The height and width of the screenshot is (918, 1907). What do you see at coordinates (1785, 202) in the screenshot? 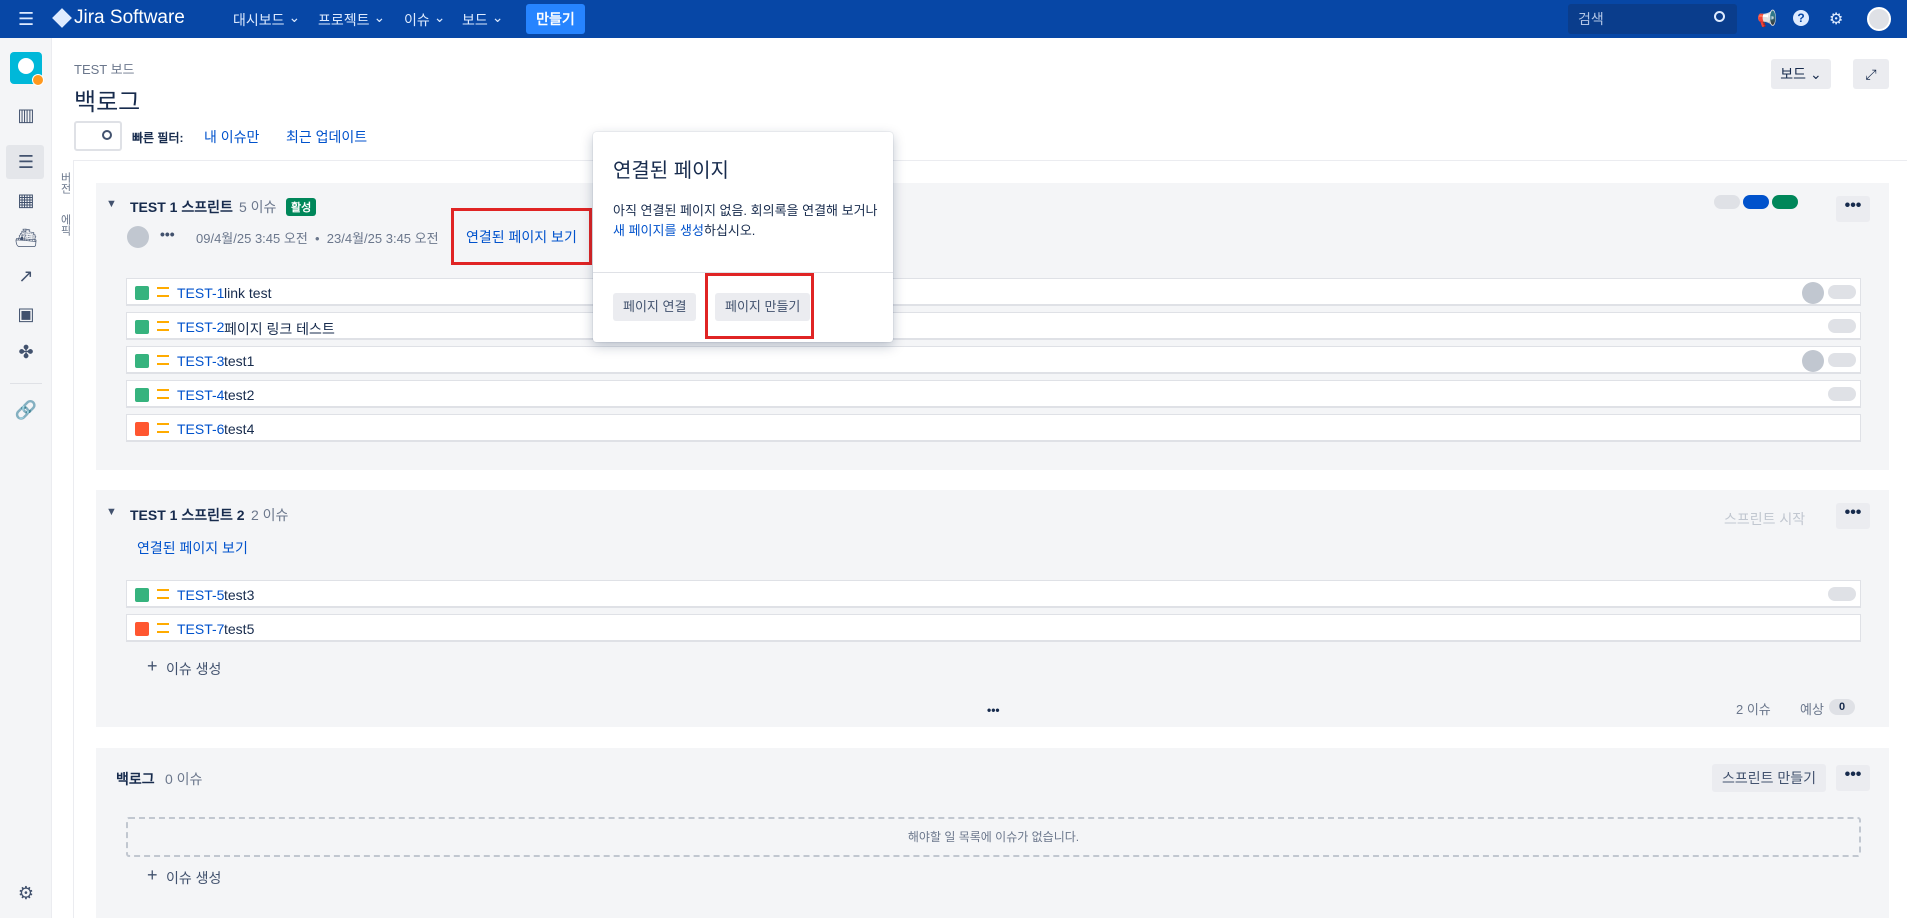
I see `status-done-pill` at bounding box center [1785, 202].